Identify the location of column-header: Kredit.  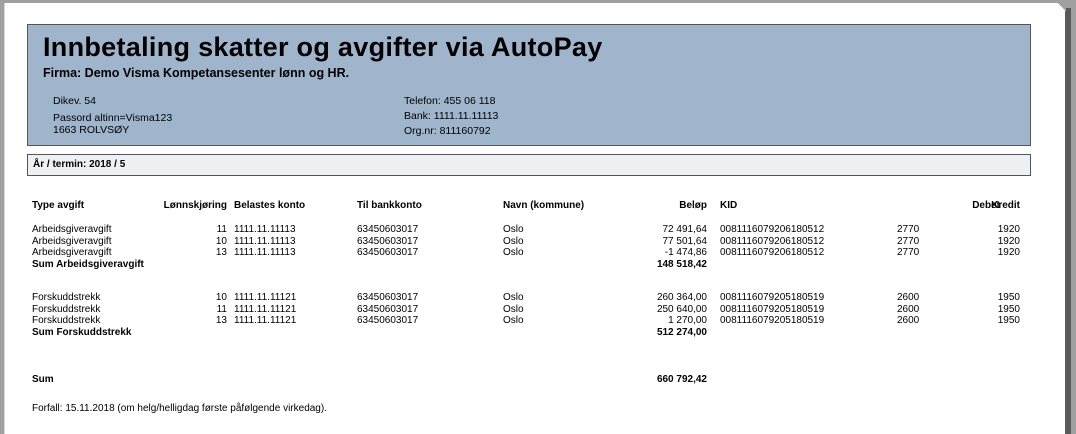
(1005, 205).